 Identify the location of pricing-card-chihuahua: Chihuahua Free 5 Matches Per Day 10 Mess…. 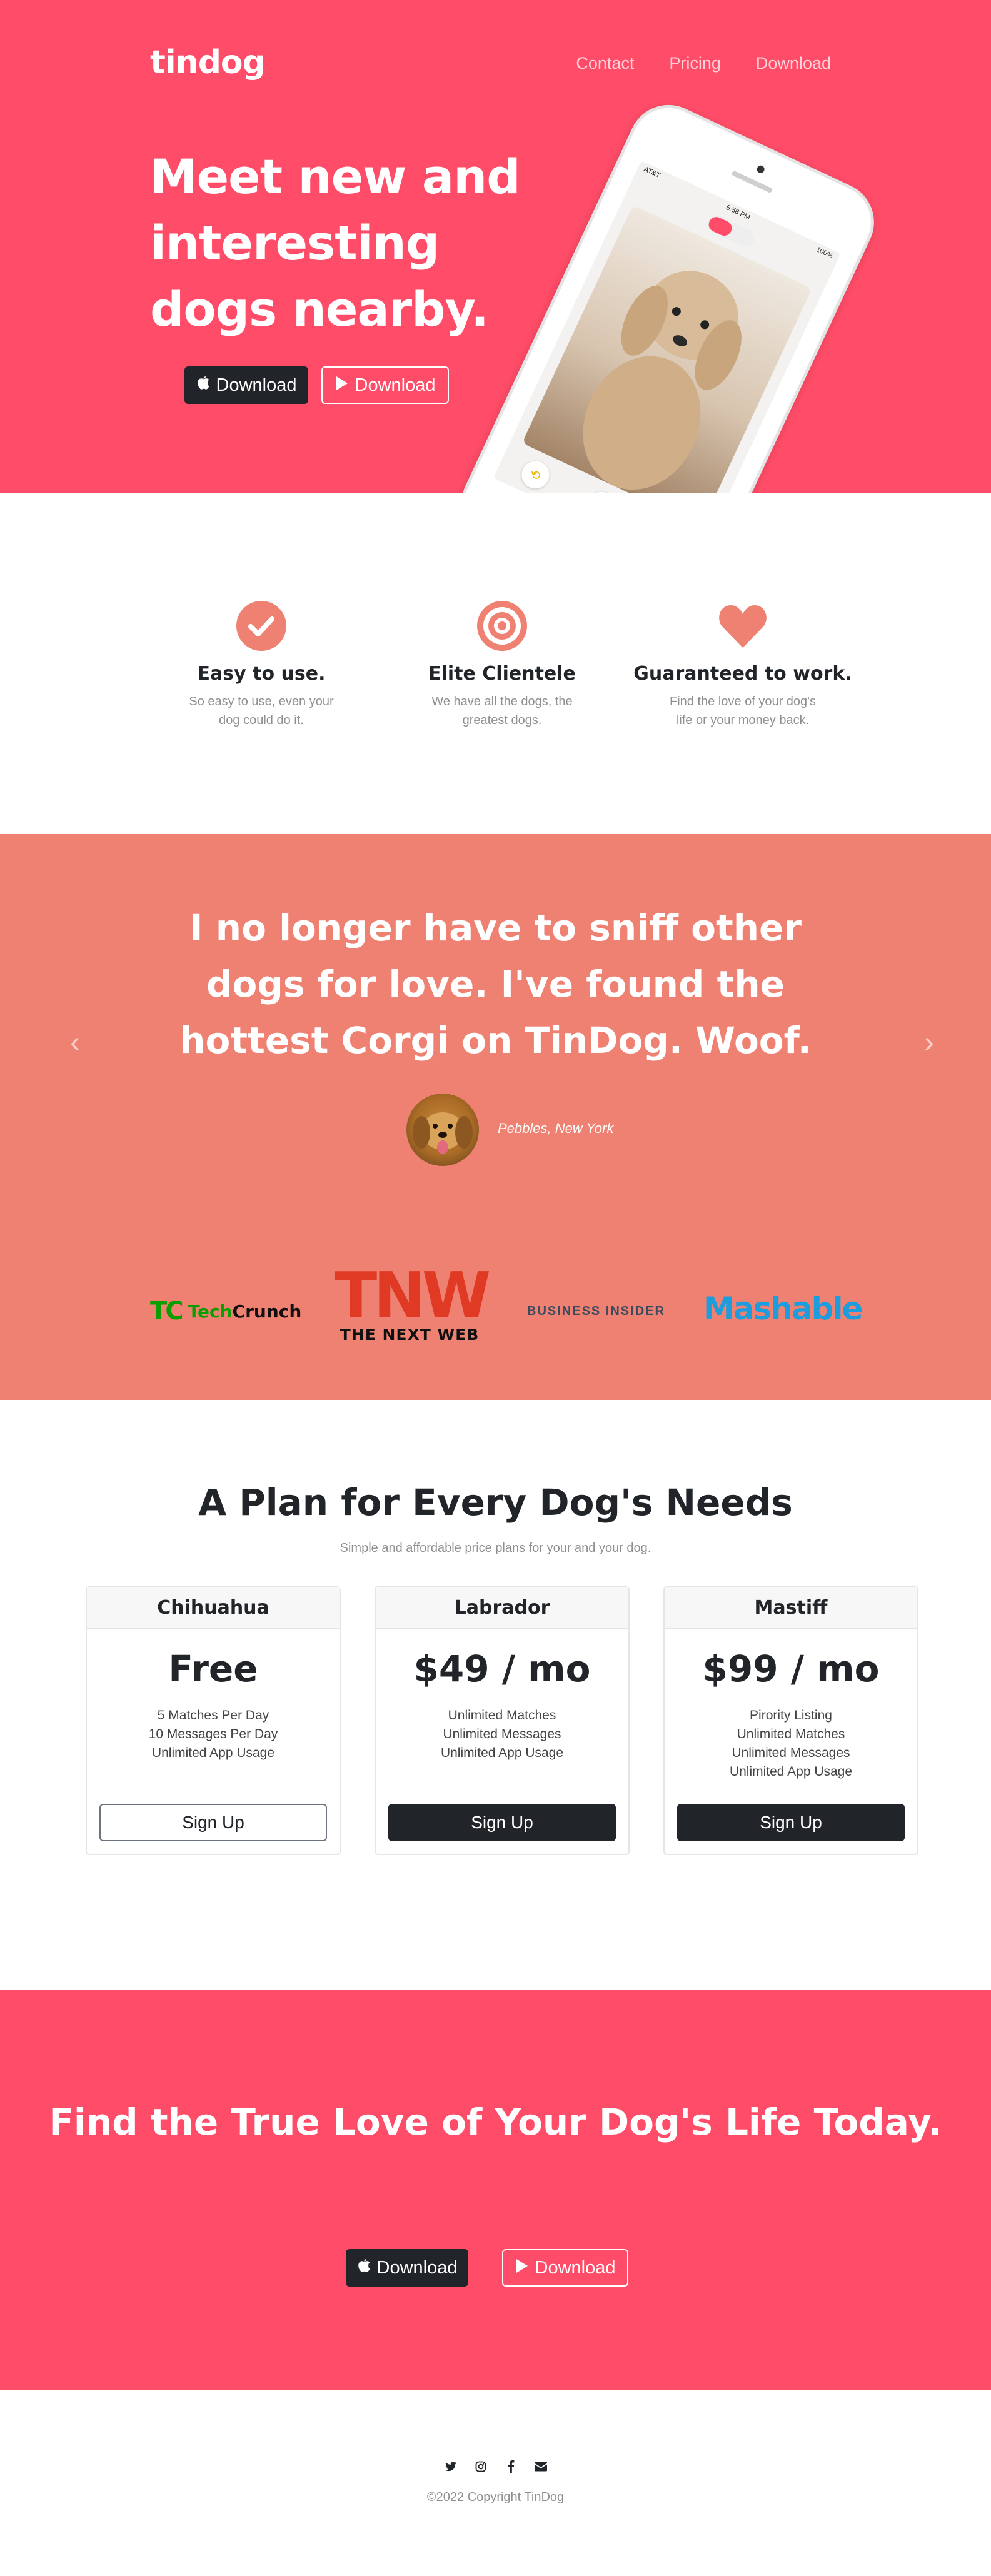
(213, 1720).